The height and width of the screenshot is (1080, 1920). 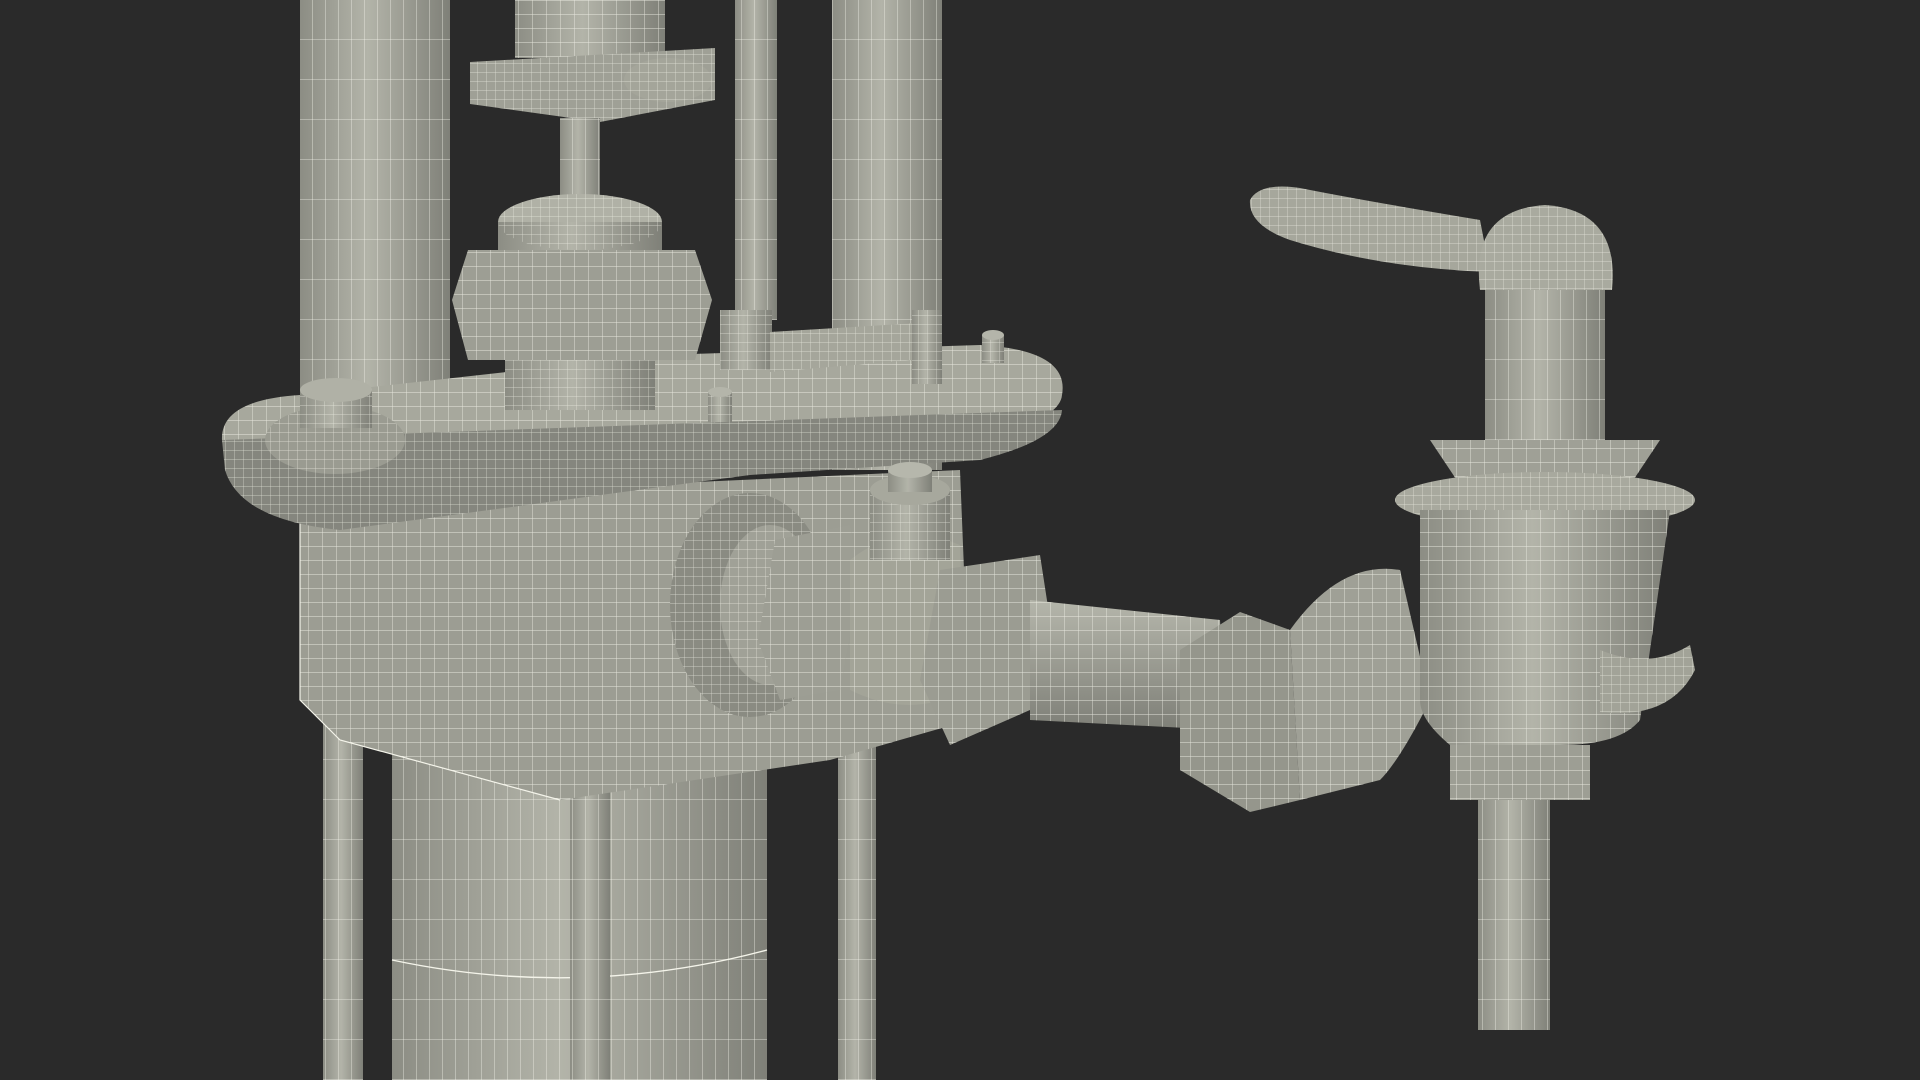 What do you see at coordinates (1431, 238) in the screenshot?
I see `faucet-handle` at bounding box center [1431, 238].